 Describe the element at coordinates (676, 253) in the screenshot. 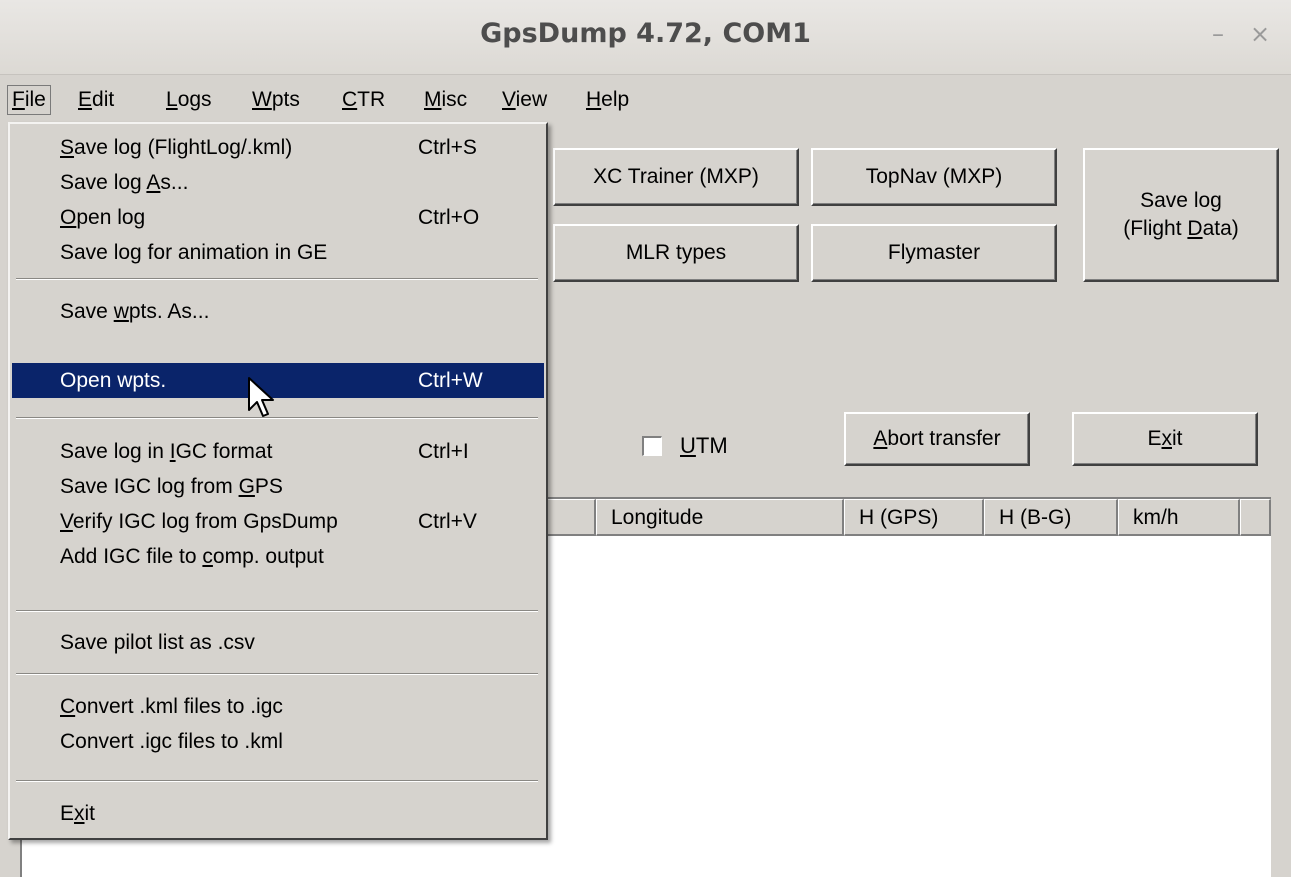

I see `mlr-types-button: MLR types` at that location.